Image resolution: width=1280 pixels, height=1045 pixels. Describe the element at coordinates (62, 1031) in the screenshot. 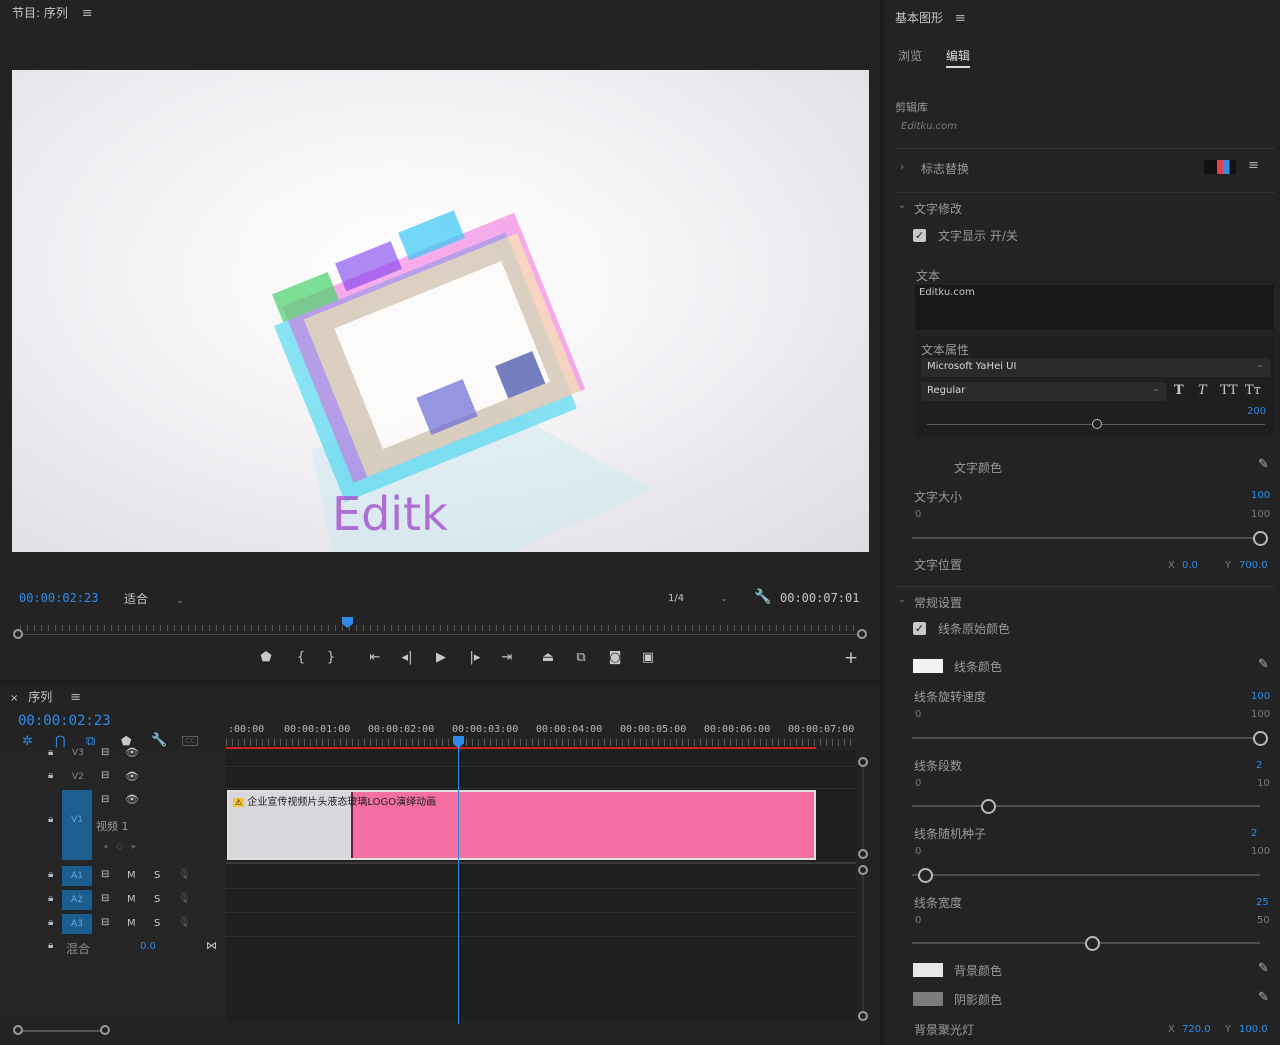

I see `zoom-scrollbar` at that location.